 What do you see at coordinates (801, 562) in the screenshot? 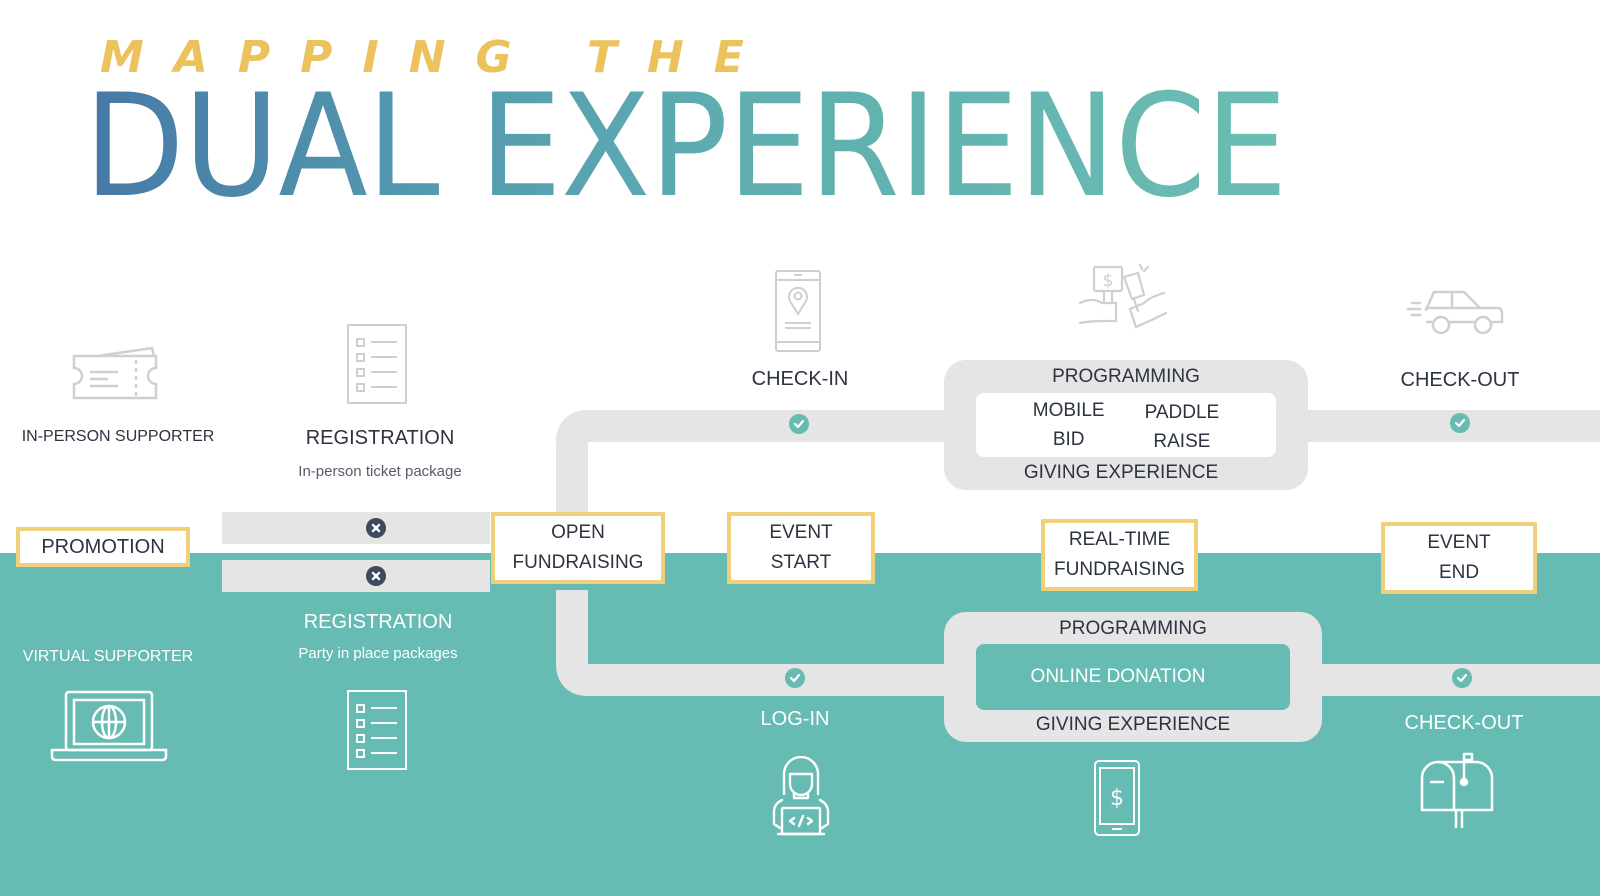
I see `stage-label: START` at bounding box center [801, 562].